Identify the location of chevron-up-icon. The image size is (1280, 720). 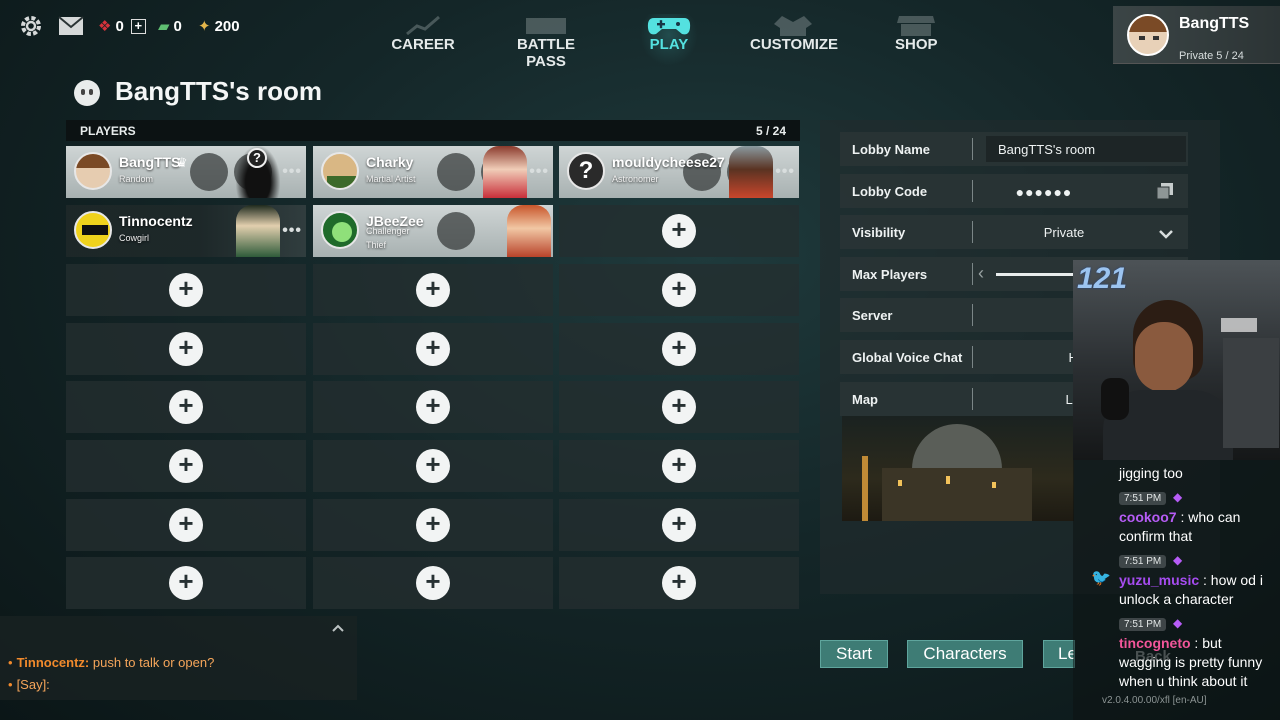
(338, 629).